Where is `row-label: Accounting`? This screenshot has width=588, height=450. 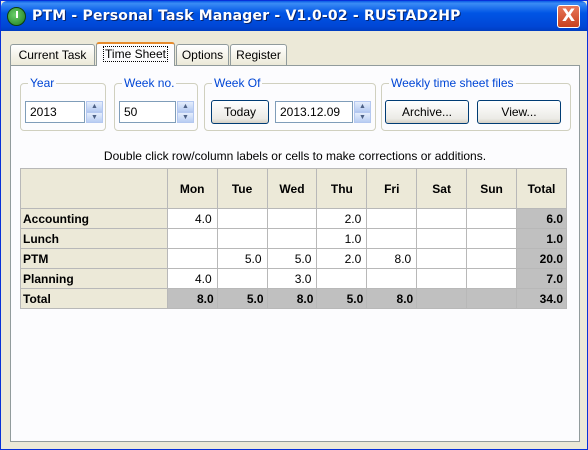
row-label: Accounting is located at coordinates (94, 218).